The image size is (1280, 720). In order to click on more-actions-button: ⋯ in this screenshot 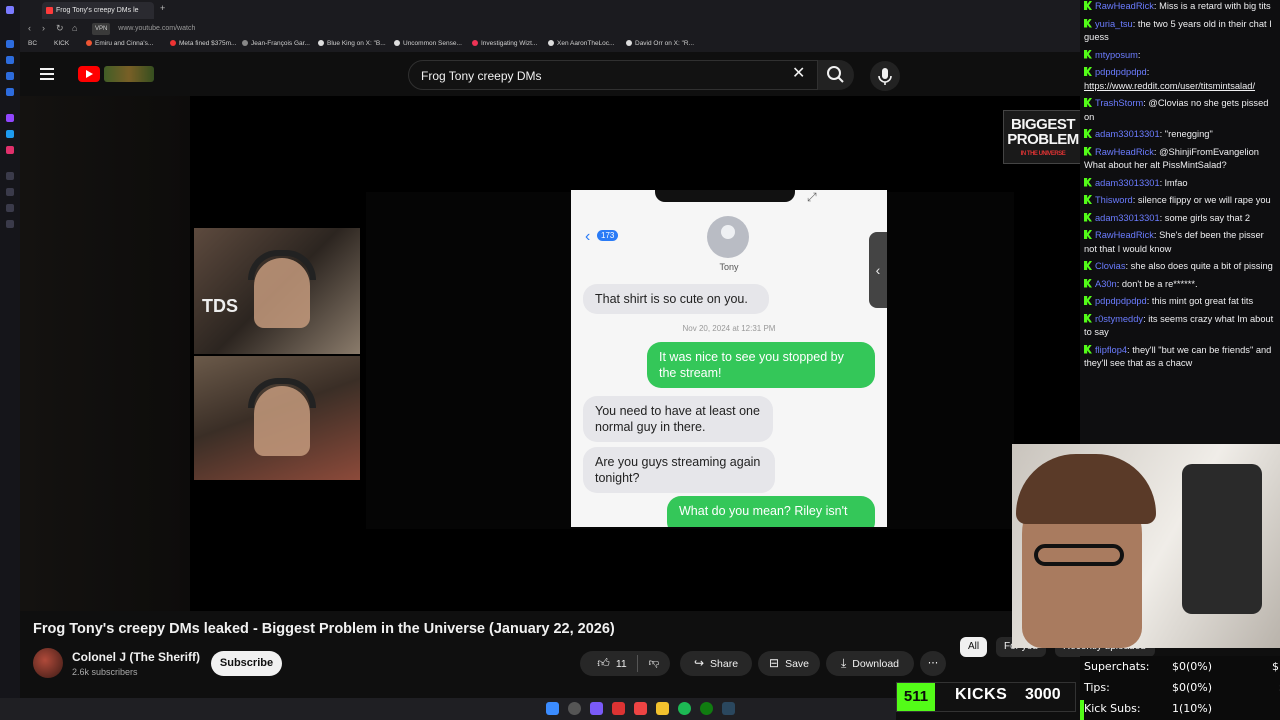, I will do `click(933, 663)`.